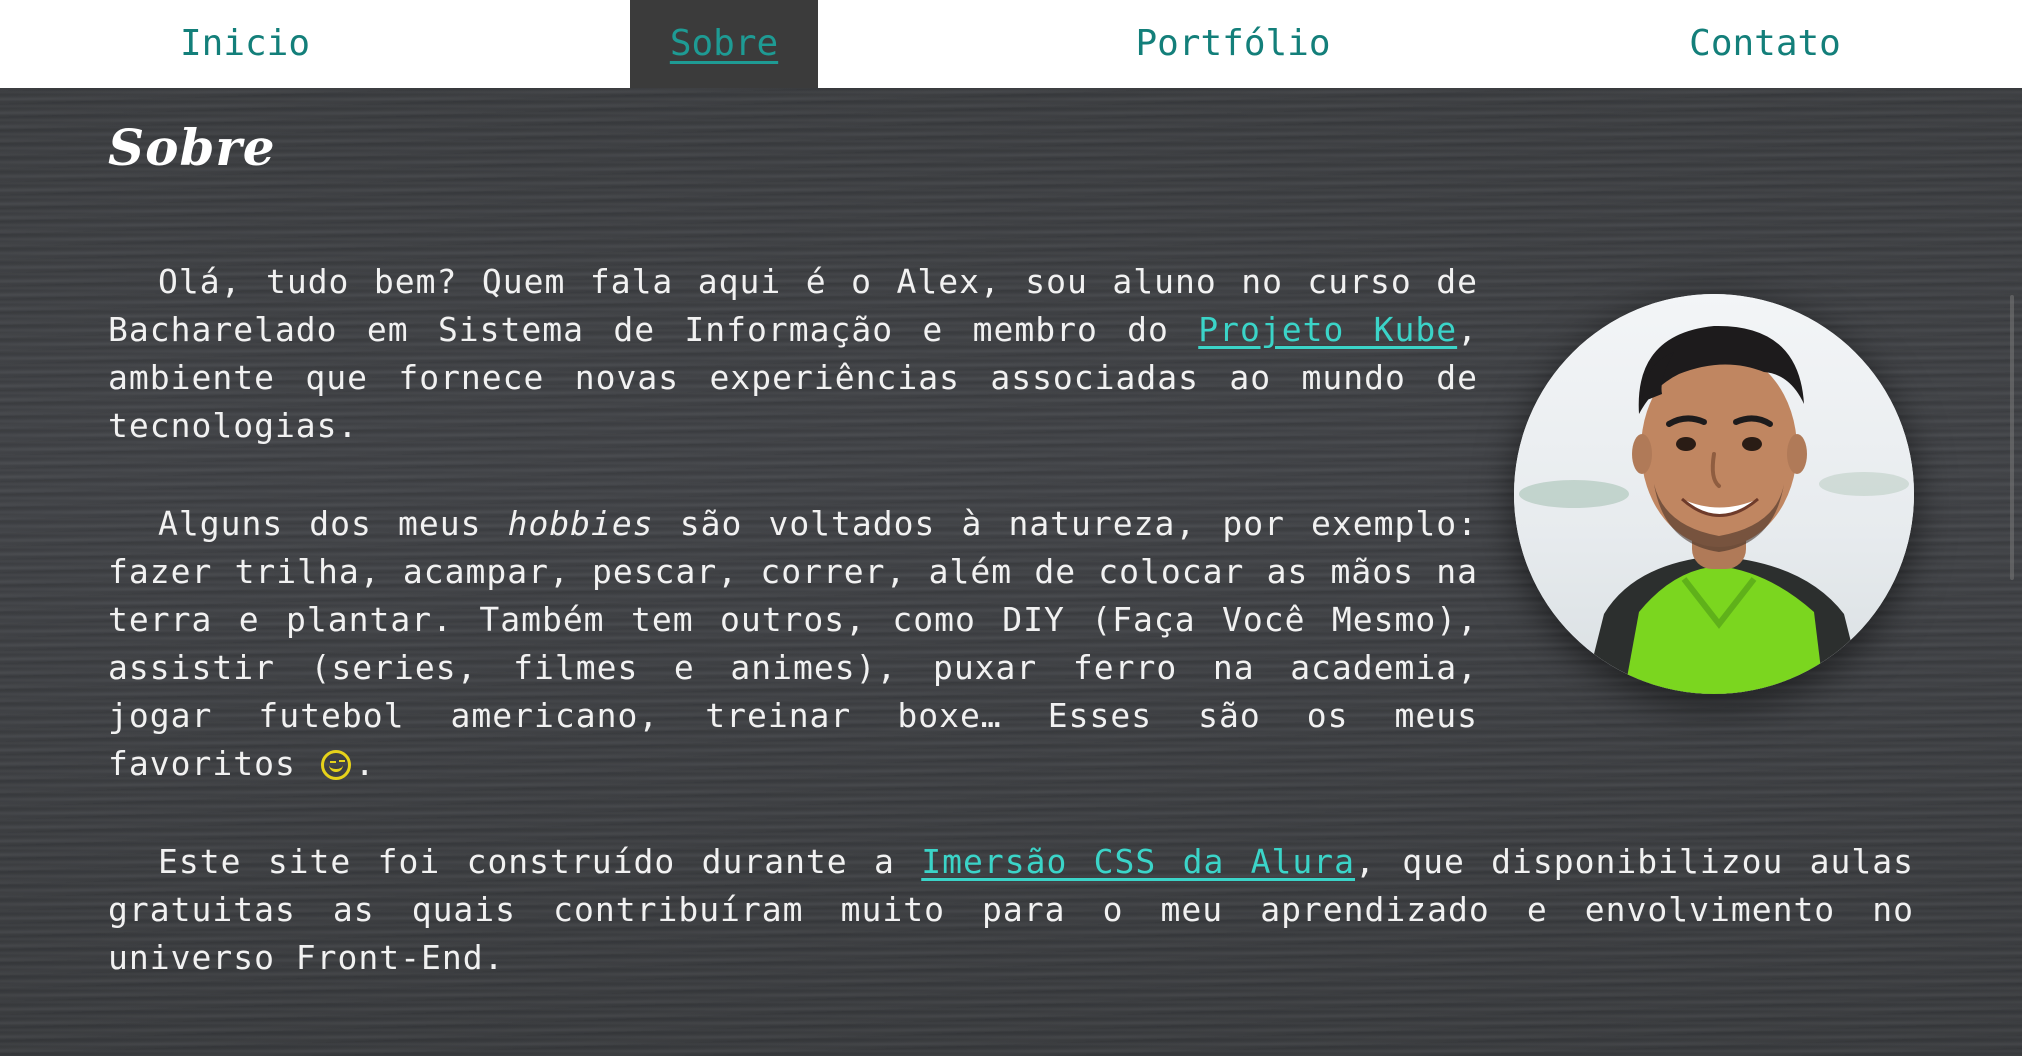 The image size is (2022, 1056). What do you see at coordinates (540, 861) in the screenshot?
I see `site-text-start: Este site foi construído durante a` at bounding box center [540, 861].